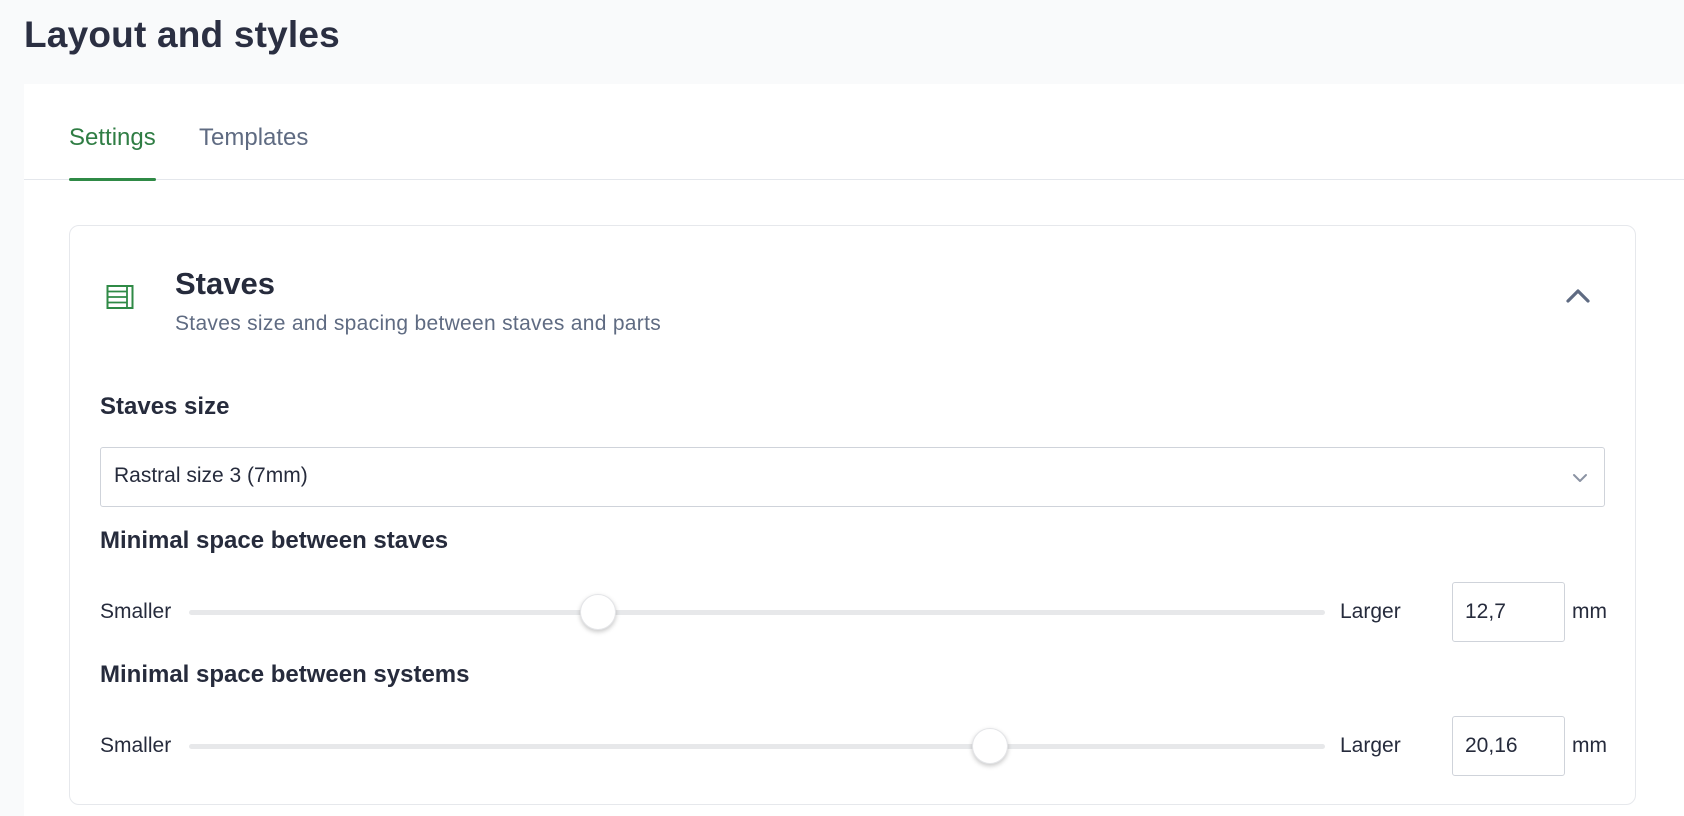 This screenshot has height=816, width=1684. Describe the element at coordinates (120, 297) in the screenshot. I see `staves-icon` at that location.